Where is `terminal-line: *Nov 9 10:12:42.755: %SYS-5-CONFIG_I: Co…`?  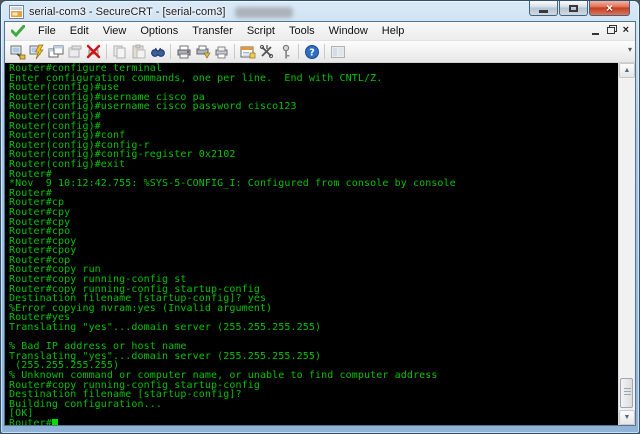
terminal-line: *Nov 9 10:12:42.755: %SYS-5-CONFIG_I: Co… is located at coordinates (313, 184).